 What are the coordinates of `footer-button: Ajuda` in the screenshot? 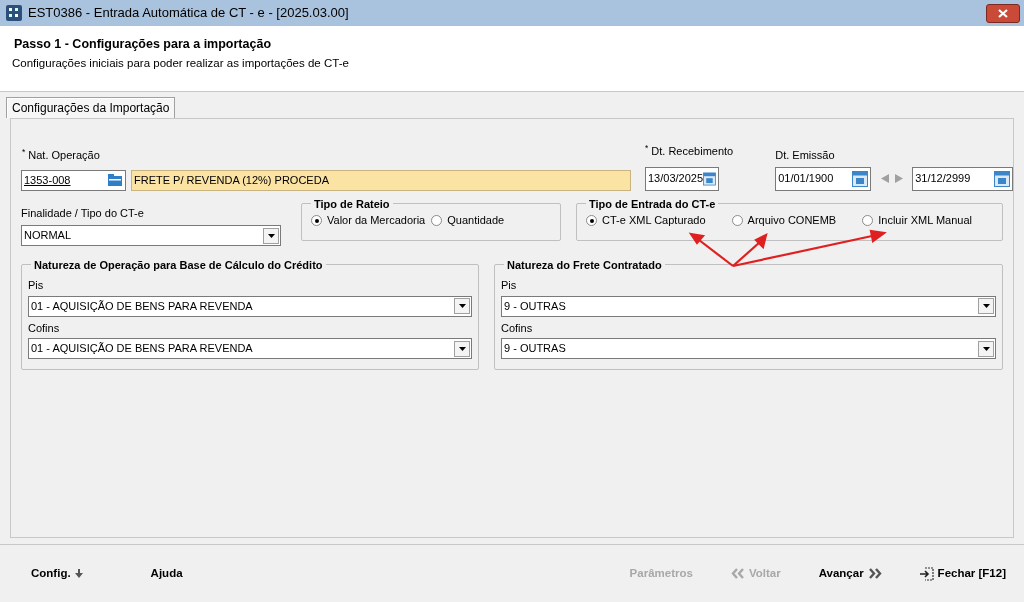 It's located at (166, 573).